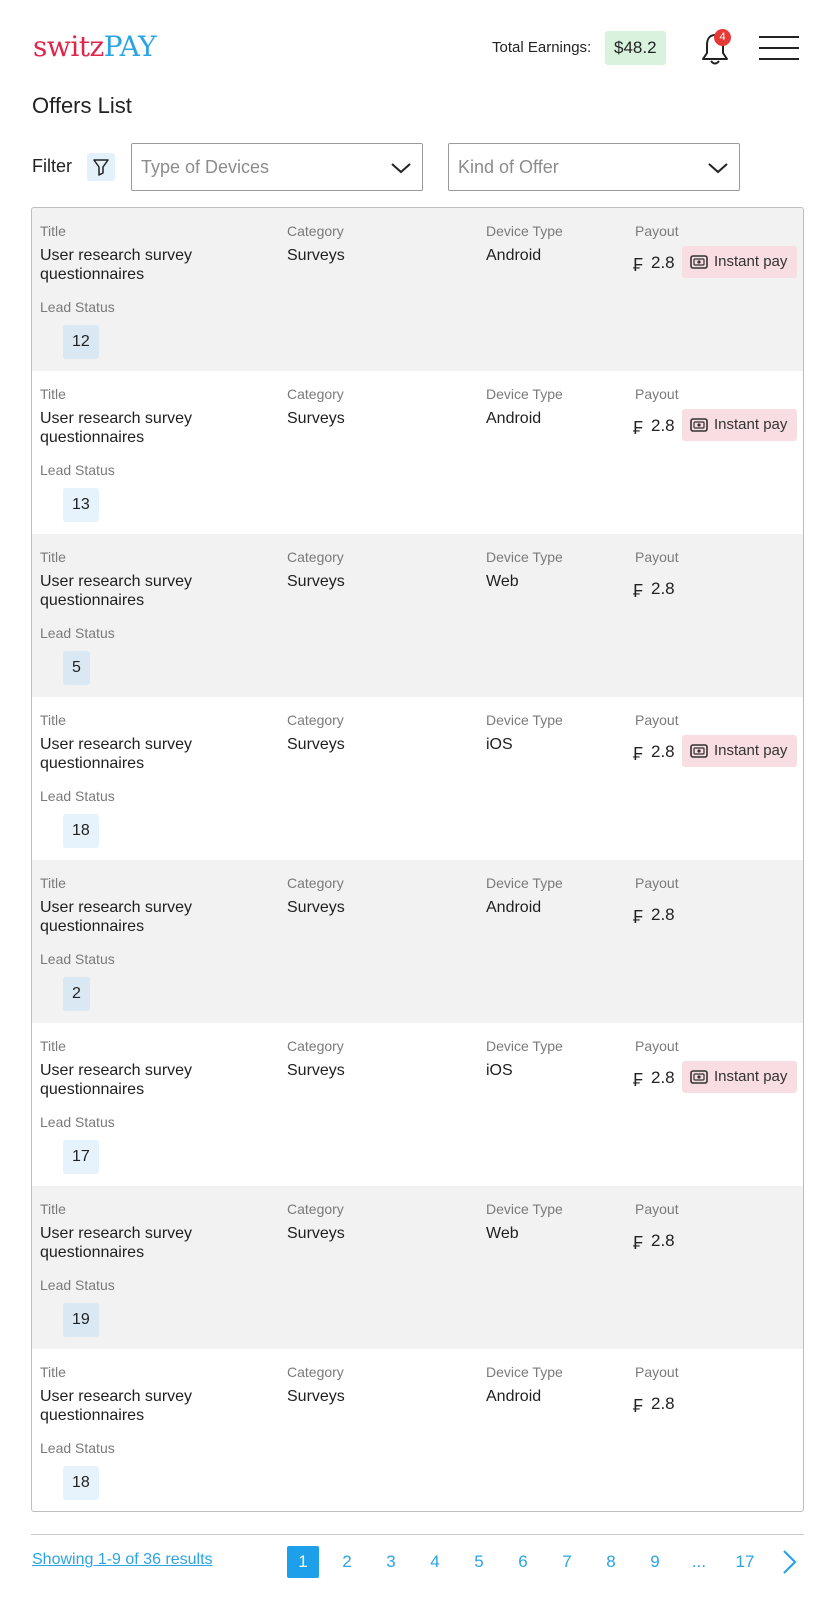  I want to click on device-type-select: Type of Devices, so click(277, 167).